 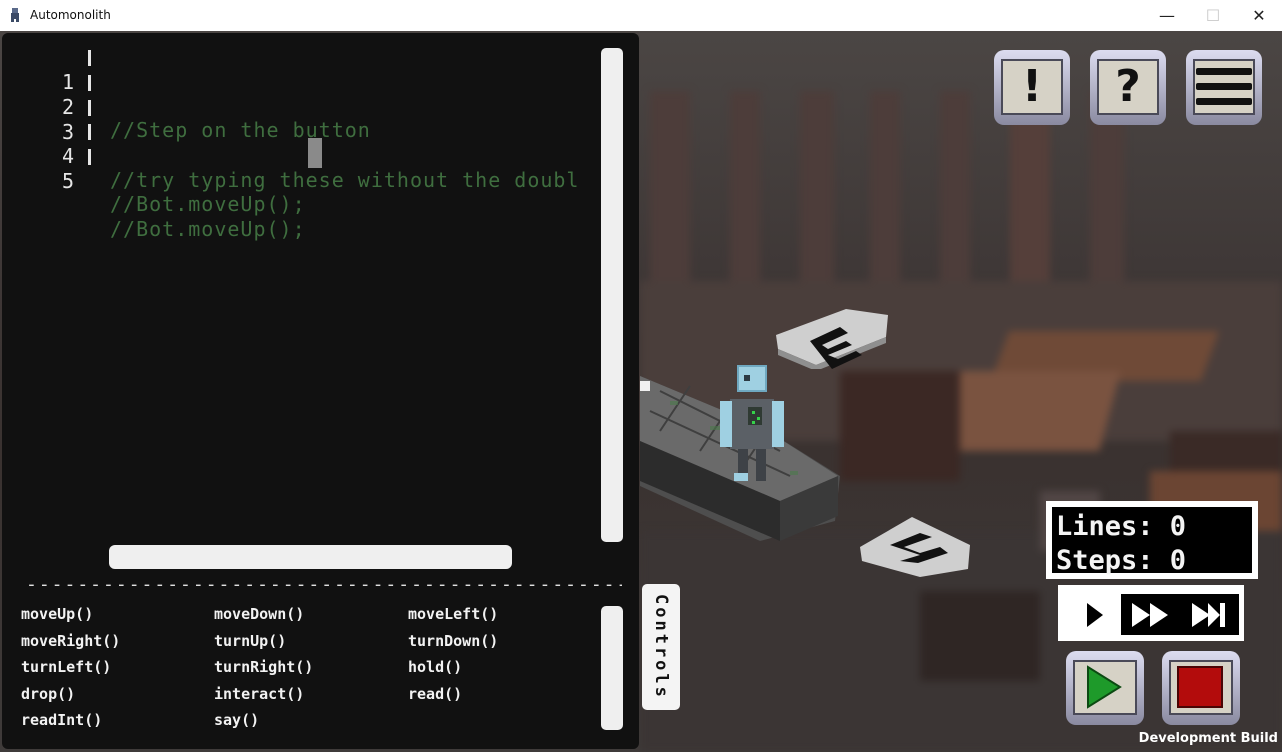 I want to click on step-button, so click(x=1210, y=614).